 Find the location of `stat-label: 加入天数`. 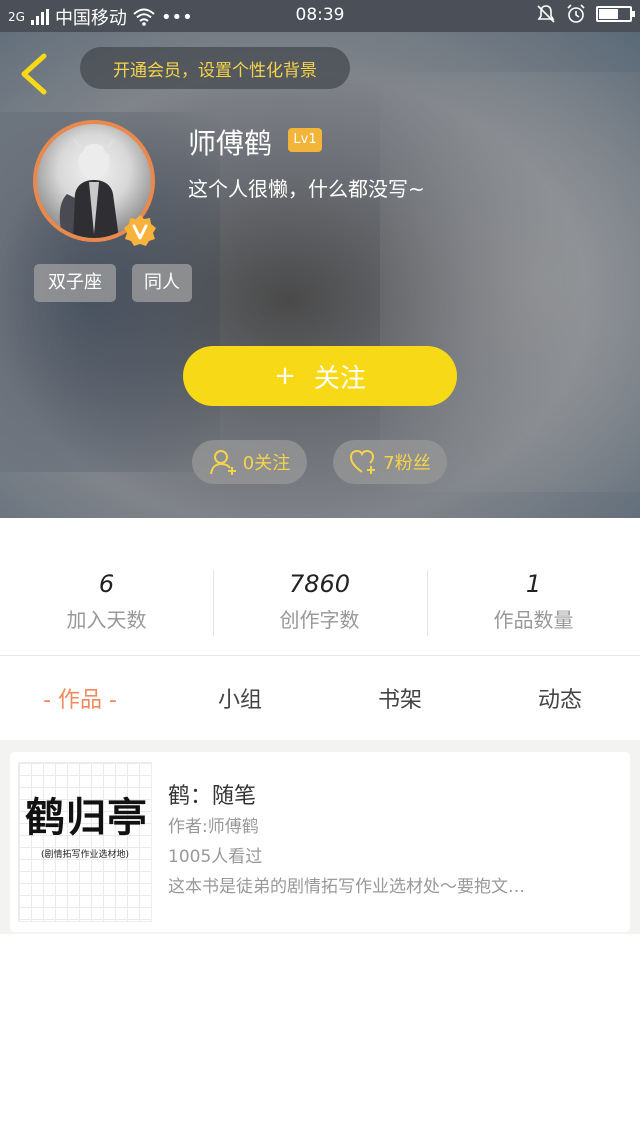

stat-label: 加入天数 is located at coordinates (106, 620).